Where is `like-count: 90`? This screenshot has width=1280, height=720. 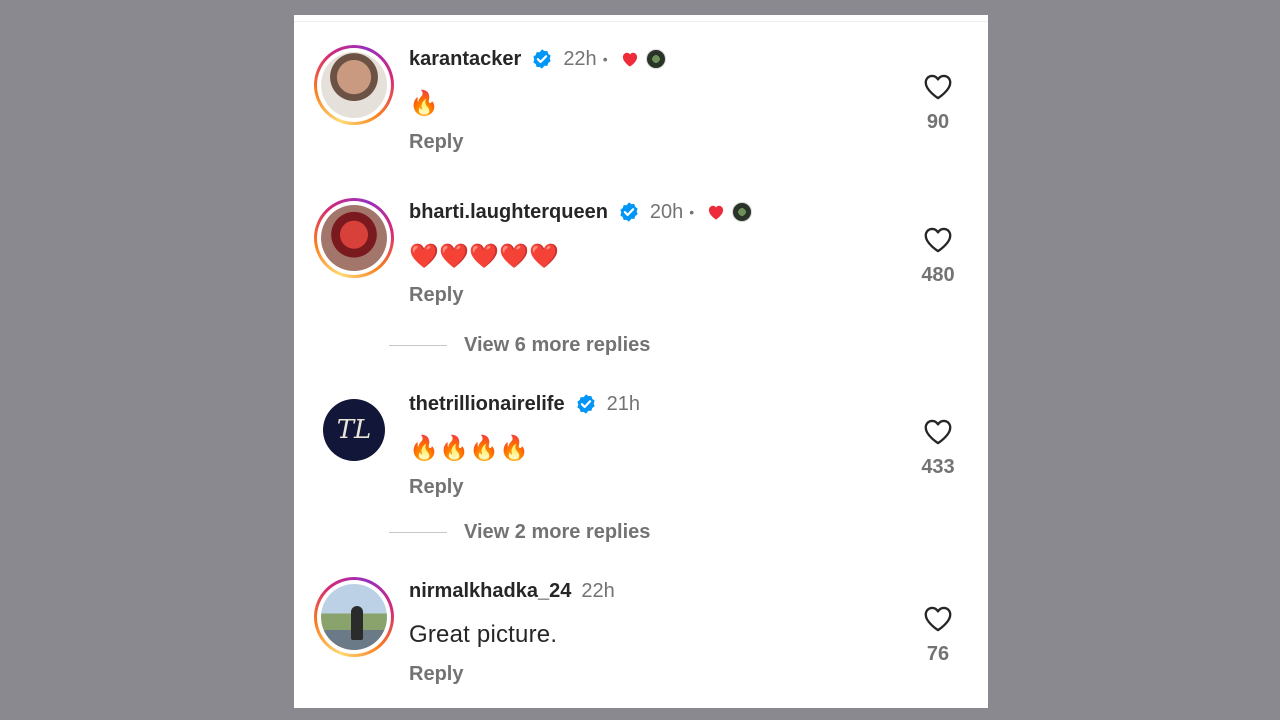 like-count: 90 is located at coordinates (938, 122).